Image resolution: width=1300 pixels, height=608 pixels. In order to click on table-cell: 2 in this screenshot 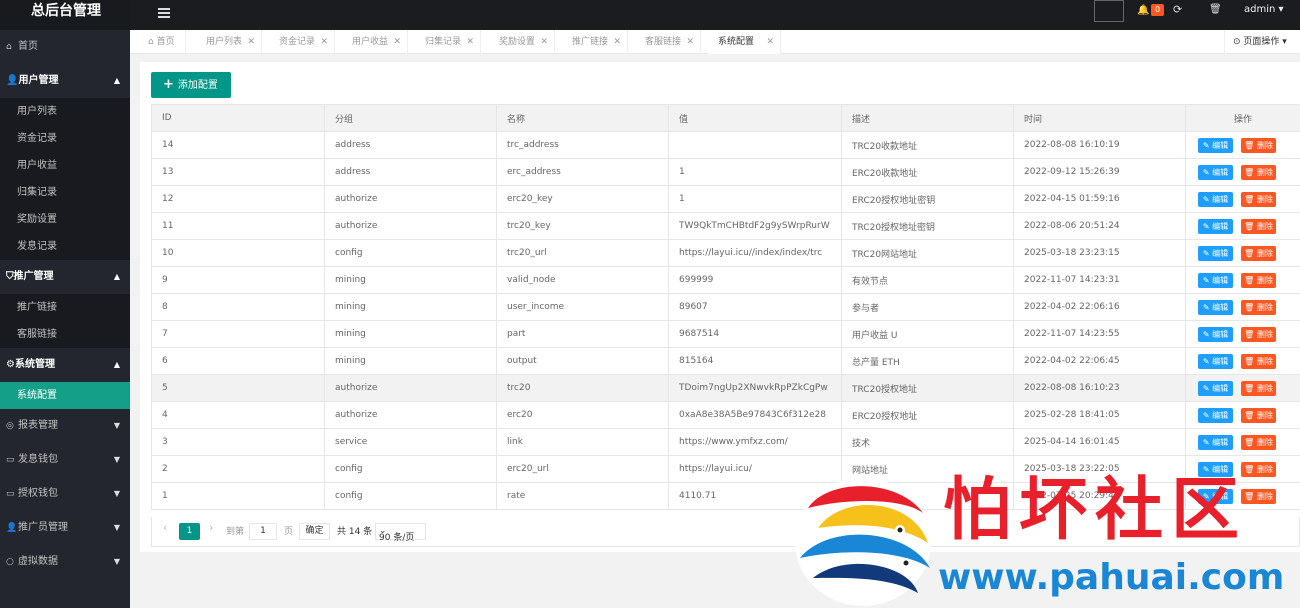, I will do `click(238, 469)`.